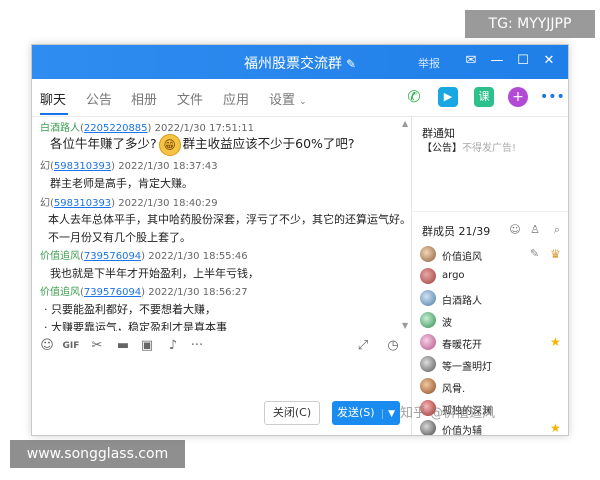  Describe the element at coordinates (168, 203) in the screenshot. I see `message-time: 2022/1/30 18:40:29` at that location.